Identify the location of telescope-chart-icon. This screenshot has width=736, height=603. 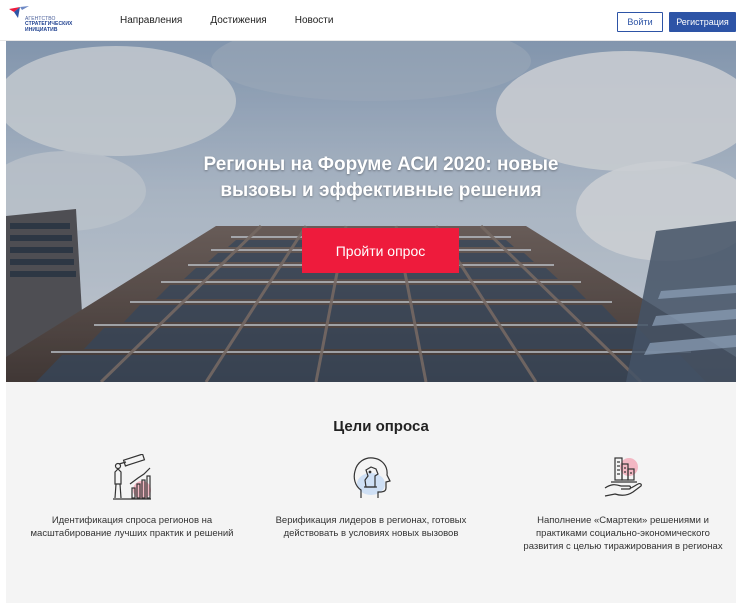
(132, 477).